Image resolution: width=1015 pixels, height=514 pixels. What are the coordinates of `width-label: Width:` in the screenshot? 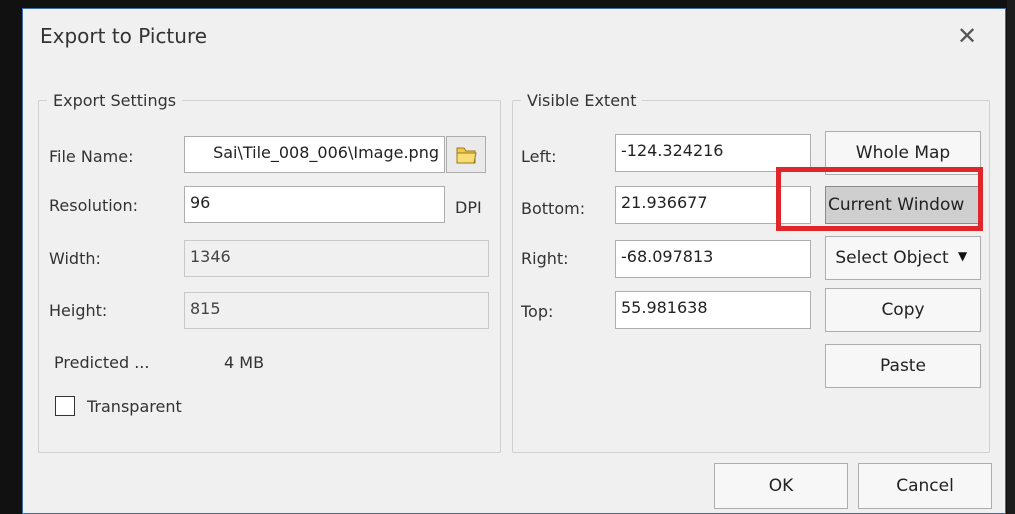 It's located at (75, 258).